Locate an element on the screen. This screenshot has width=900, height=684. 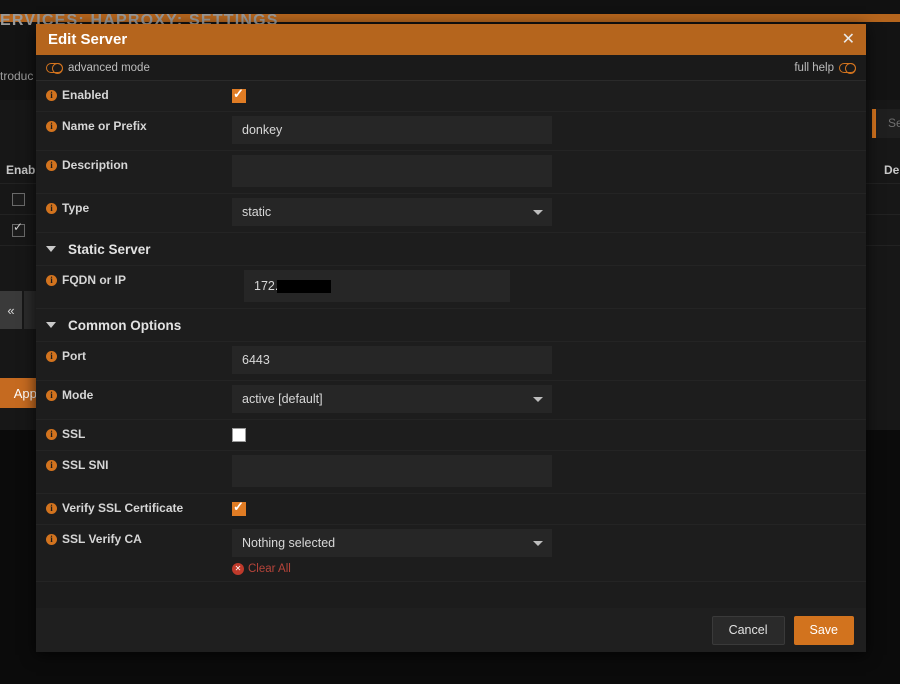
label-col: SSL is located at coordinates (134, 430).